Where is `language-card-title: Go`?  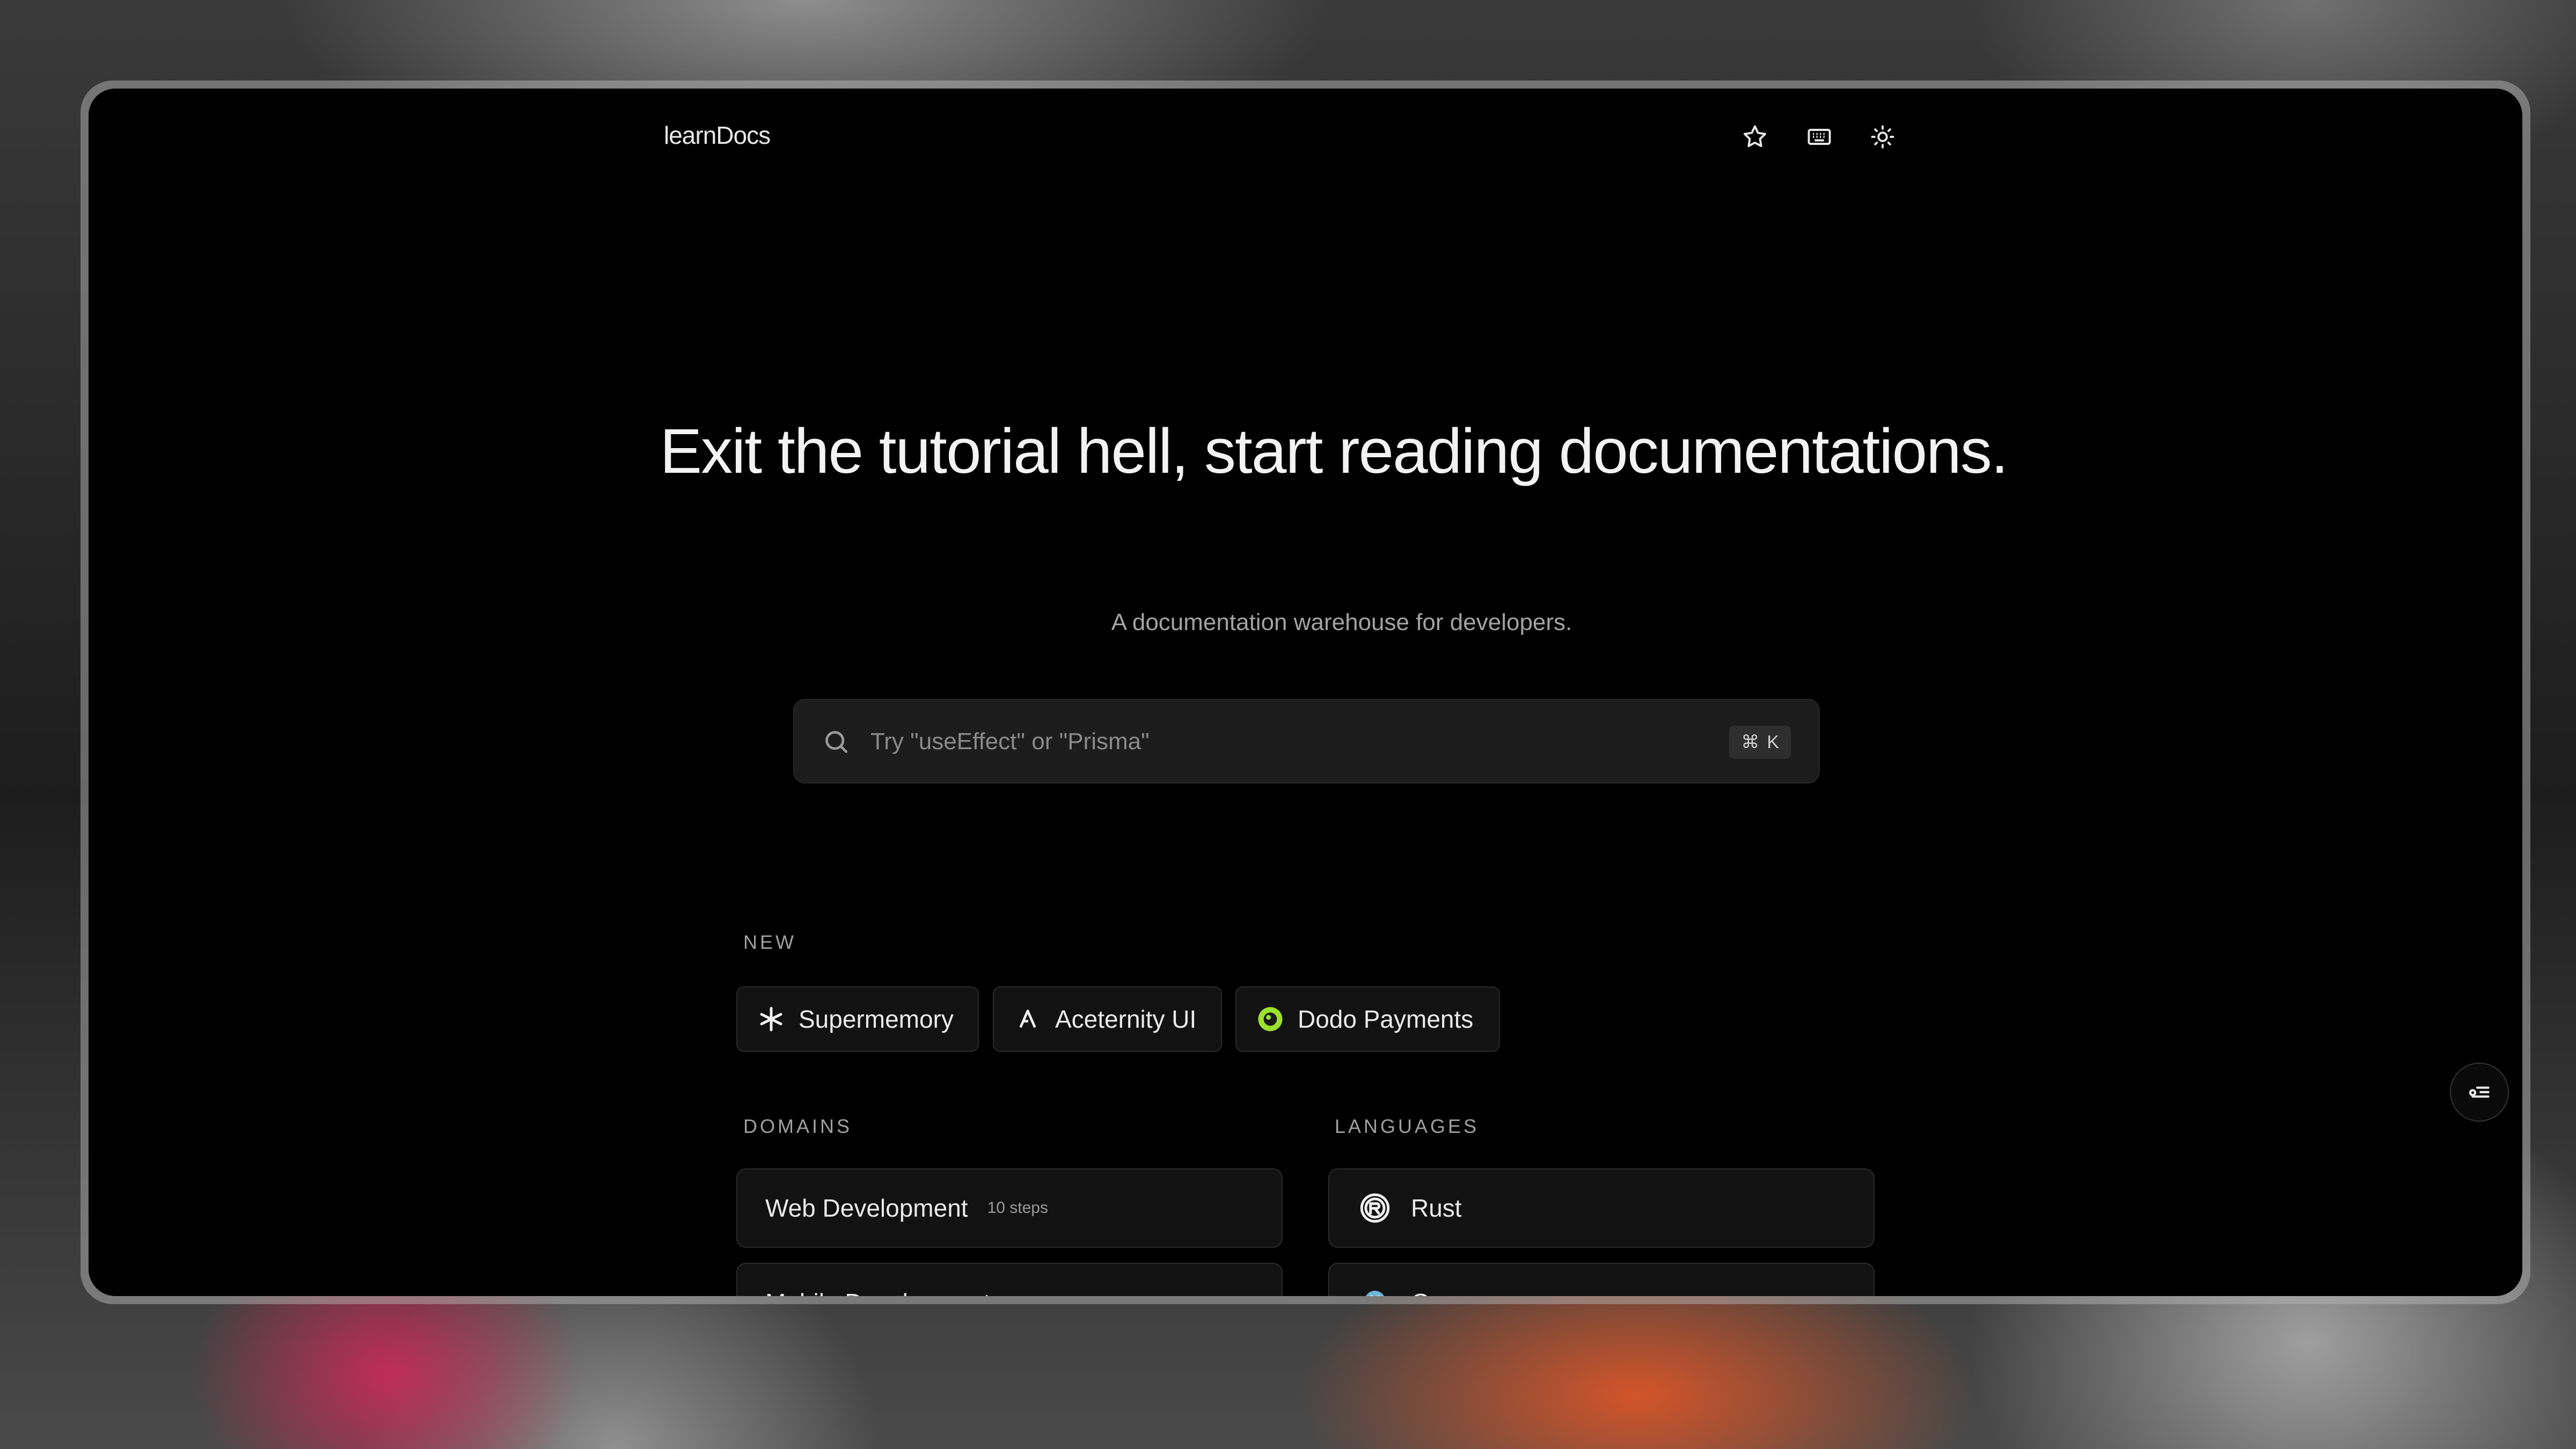
language-card-title: Go is located at coordinates (1427, 1292).